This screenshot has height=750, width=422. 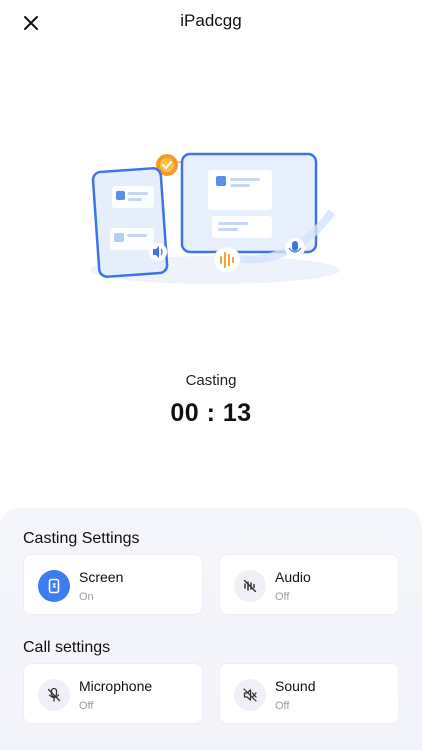 I want to click on screen-label: Screen, so click(x=101, y=577).